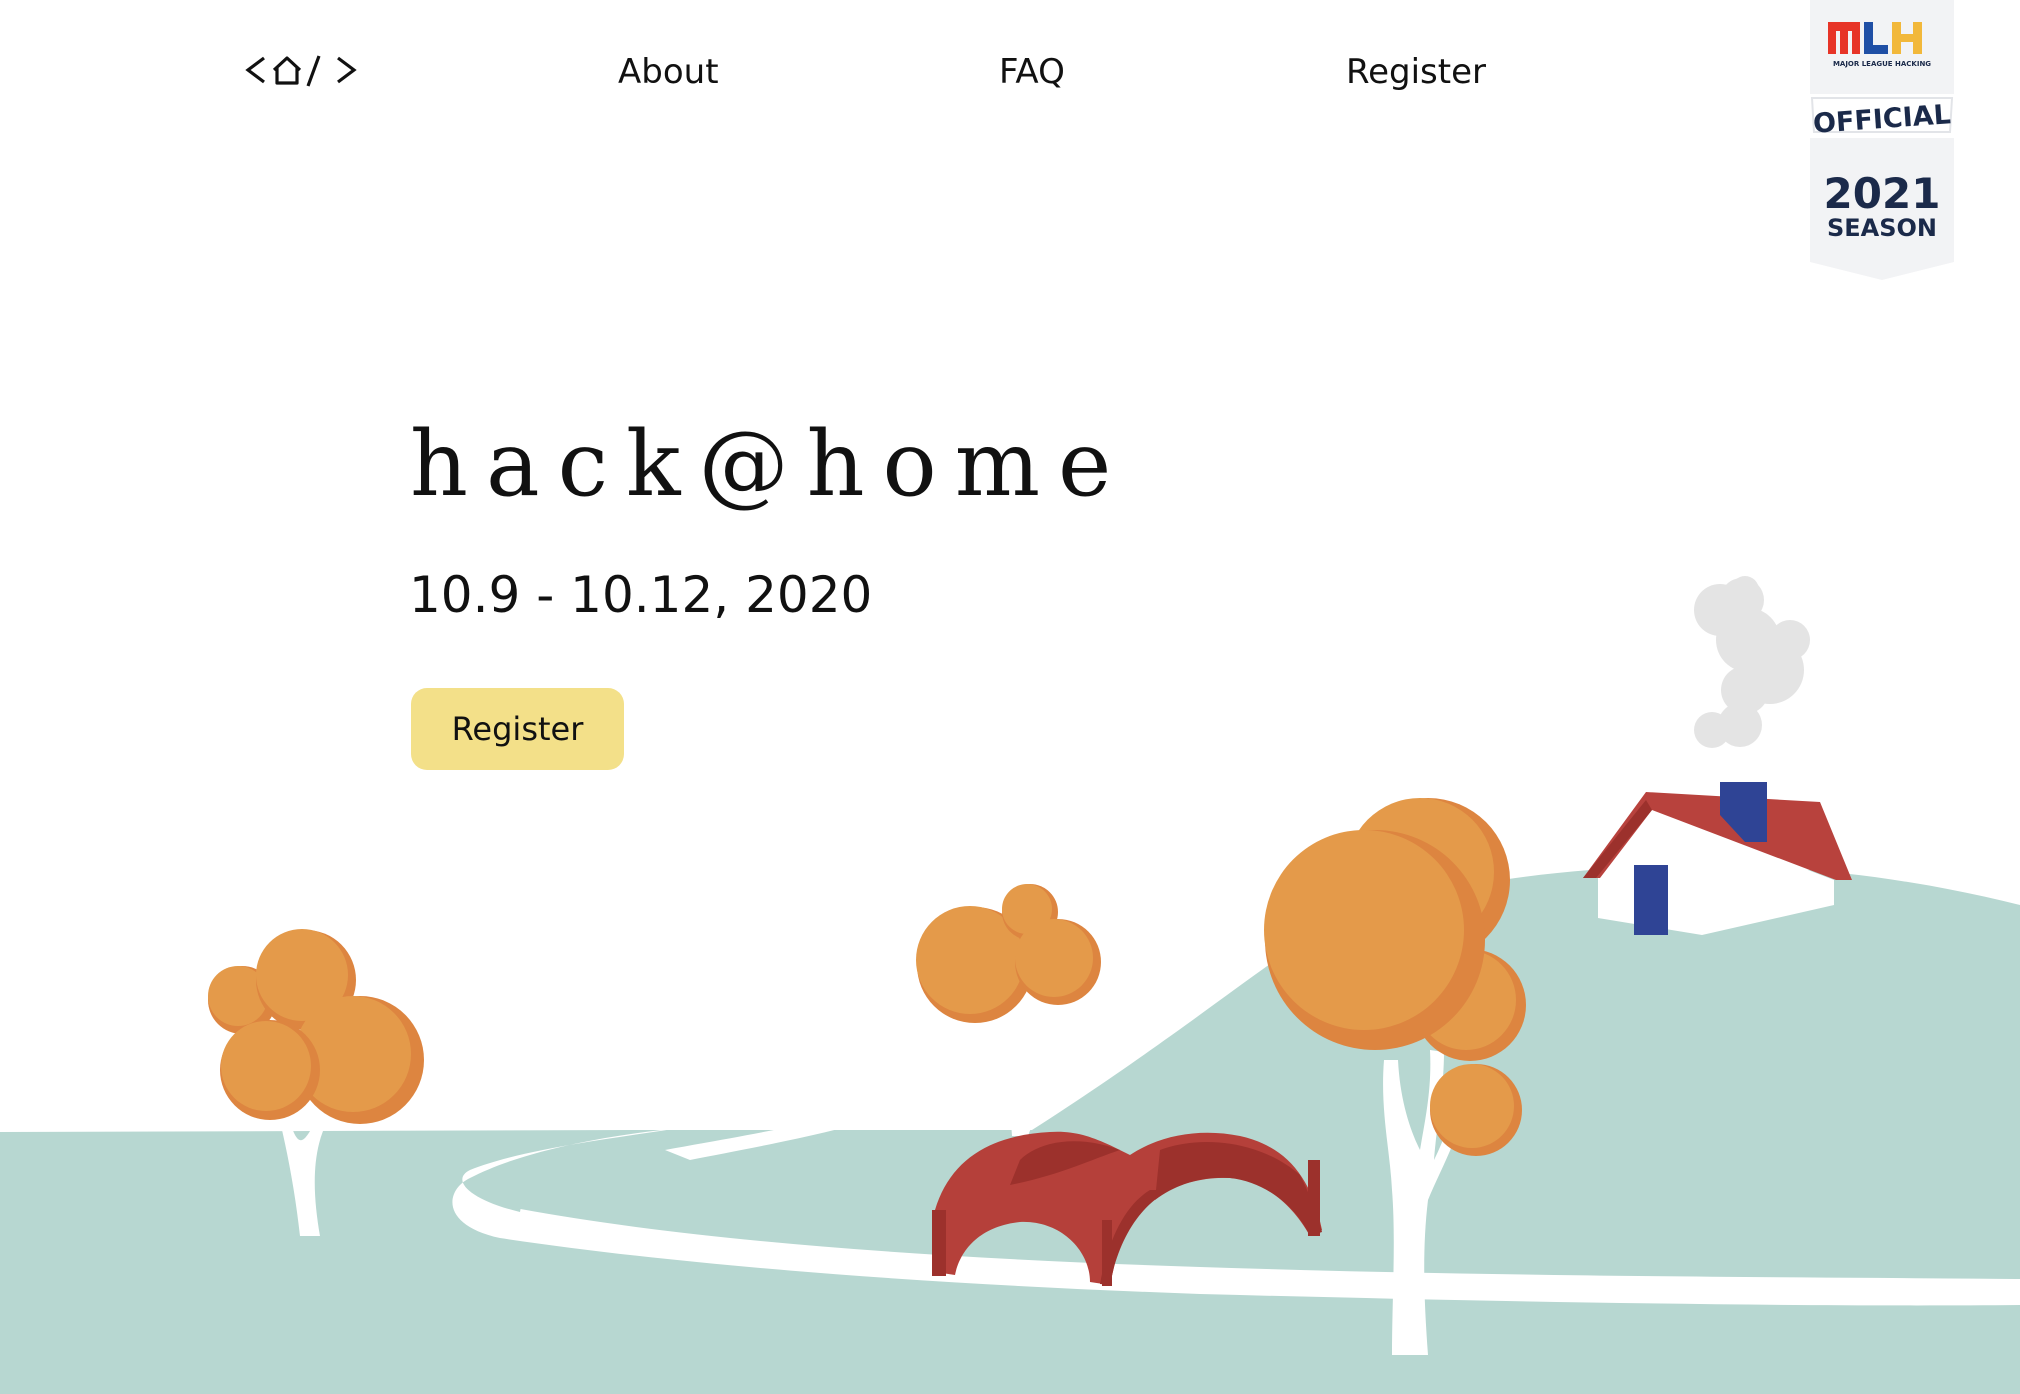 This screenshot has height=1394, width=2020. What do you see at coordinates (1882, 64) in the screenshot?
I see `mlh-org-text: MAJOR LEAGUE HACKING` at bounding box center [1882, 64].